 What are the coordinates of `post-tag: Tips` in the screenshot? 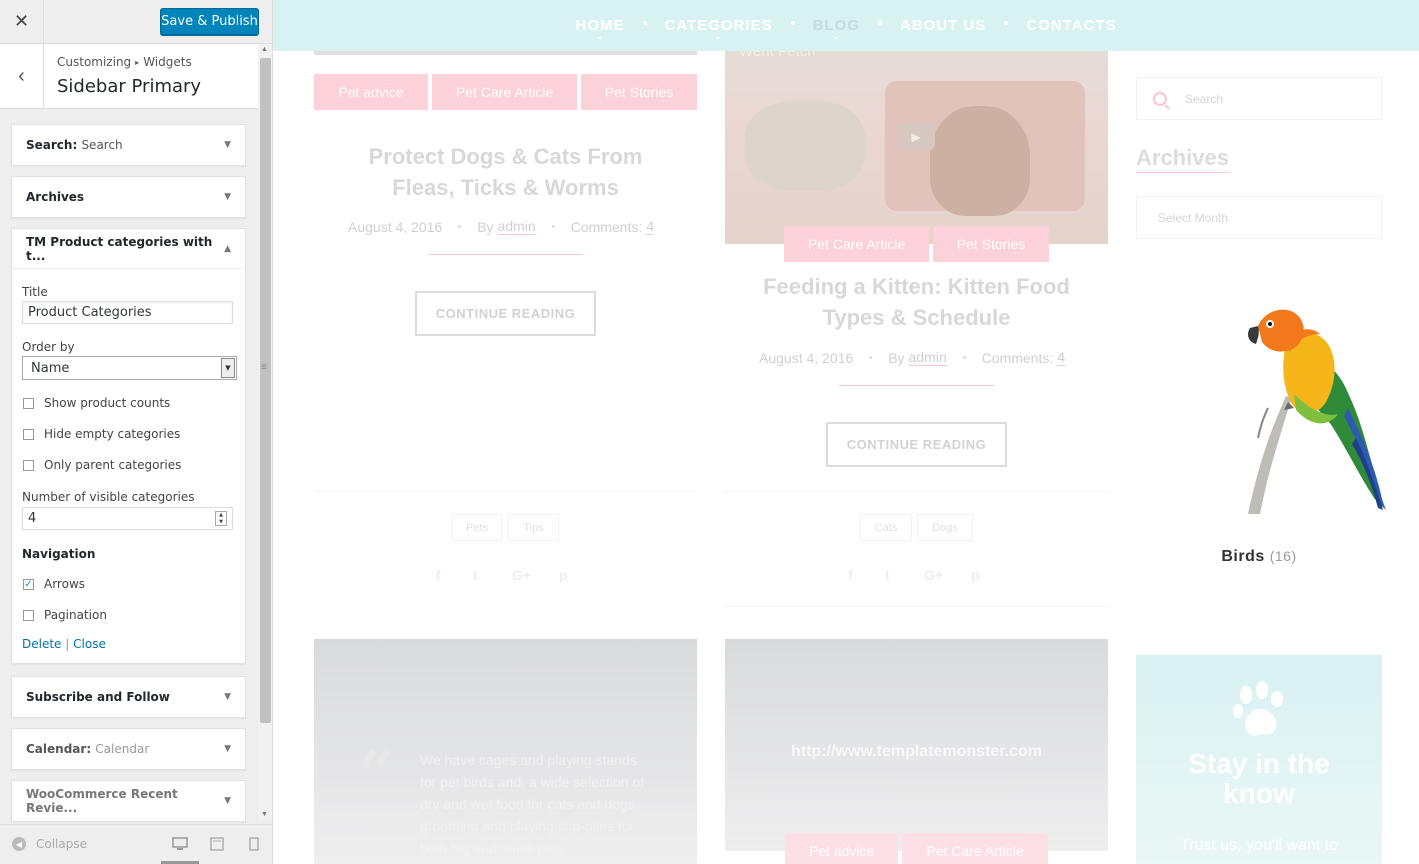 It's located at (533, 527).